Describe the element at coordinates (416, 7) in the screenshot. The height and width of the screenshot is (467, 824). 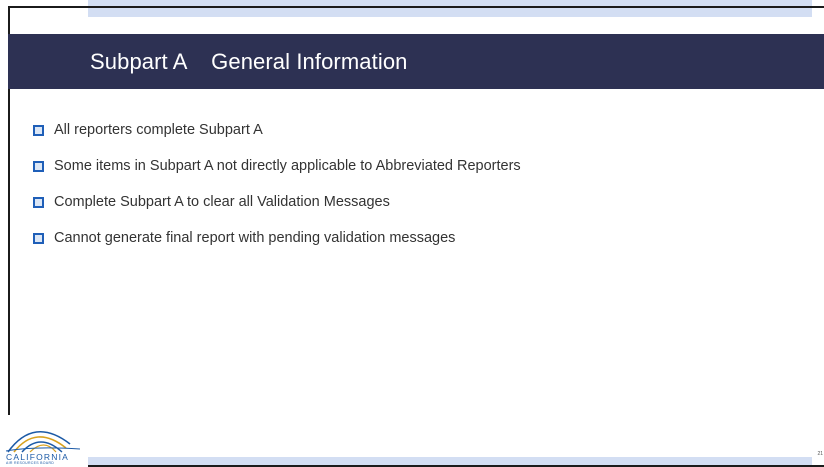
I see `top-rule-line` at that location.